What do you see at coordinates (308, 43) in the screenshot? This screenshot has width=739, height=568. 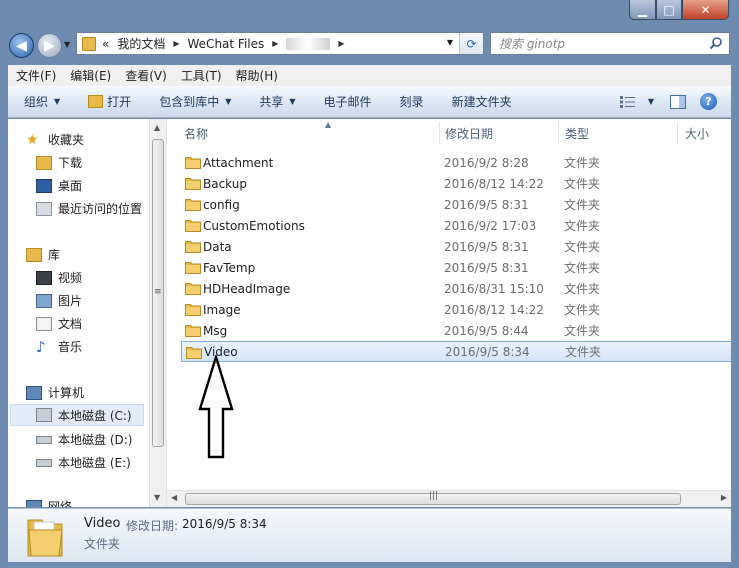 I see `address-segment-redacted` at bounding box center [308, 43].